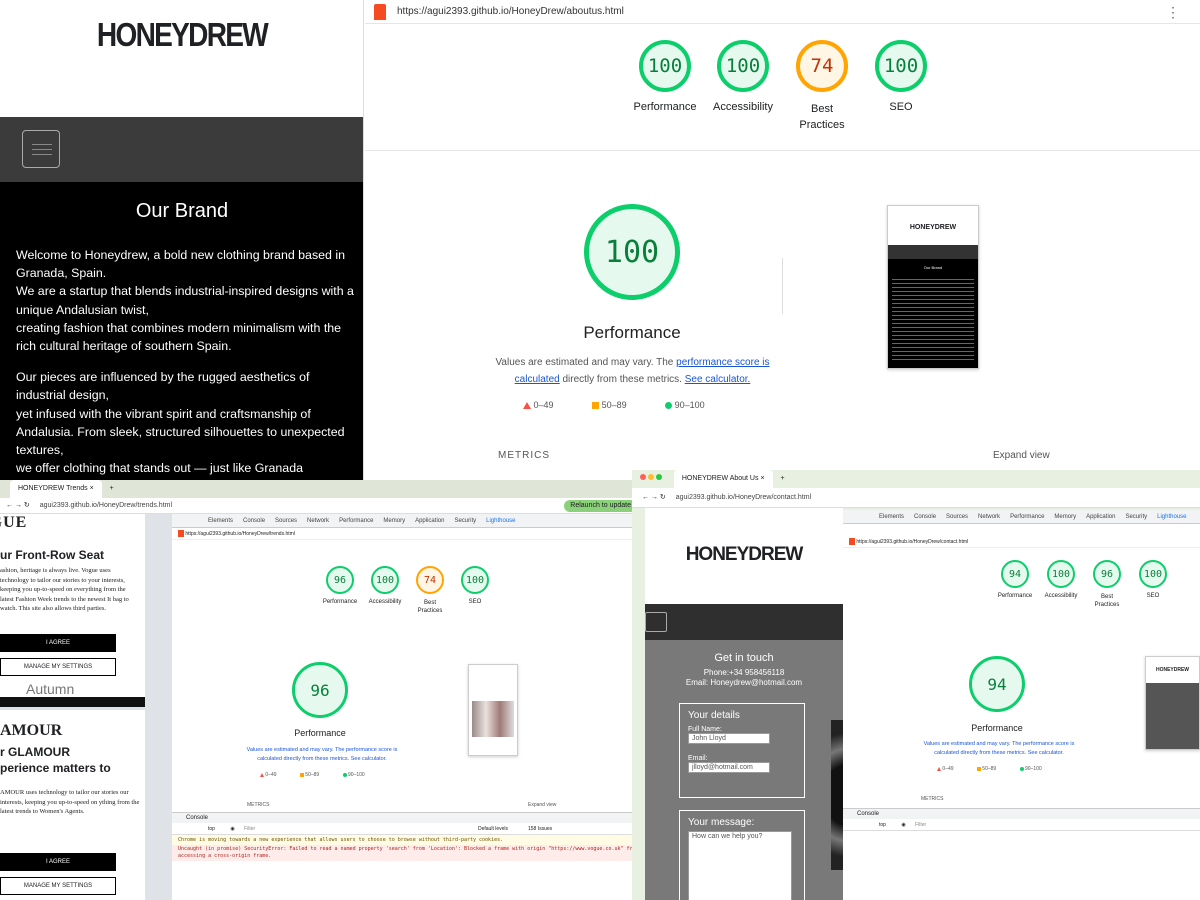 This screenshot has width=1200, height=900. Describe the element at coordinates (669, 406) in the screenshot. I see `pass-circle-icon` at that location.